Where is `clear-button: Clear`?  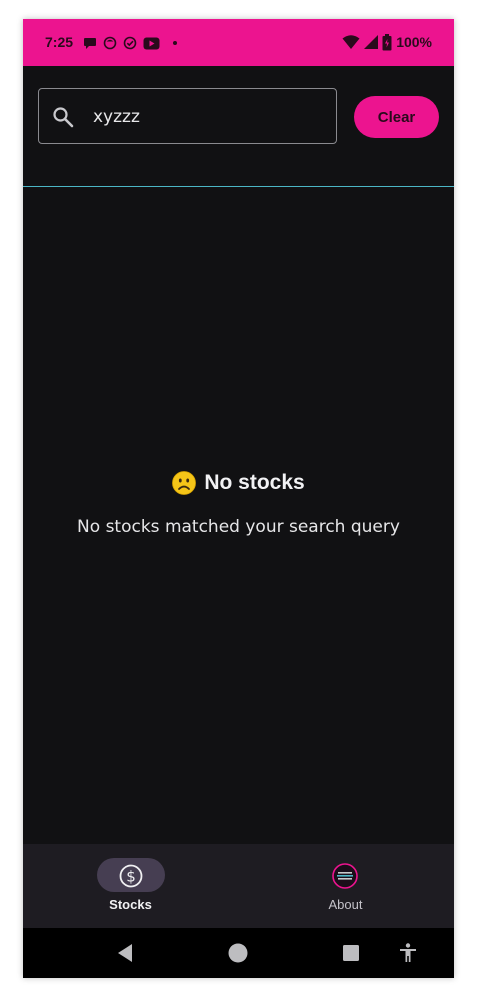
clear-button: Clear is located at coordinates (396, 117).